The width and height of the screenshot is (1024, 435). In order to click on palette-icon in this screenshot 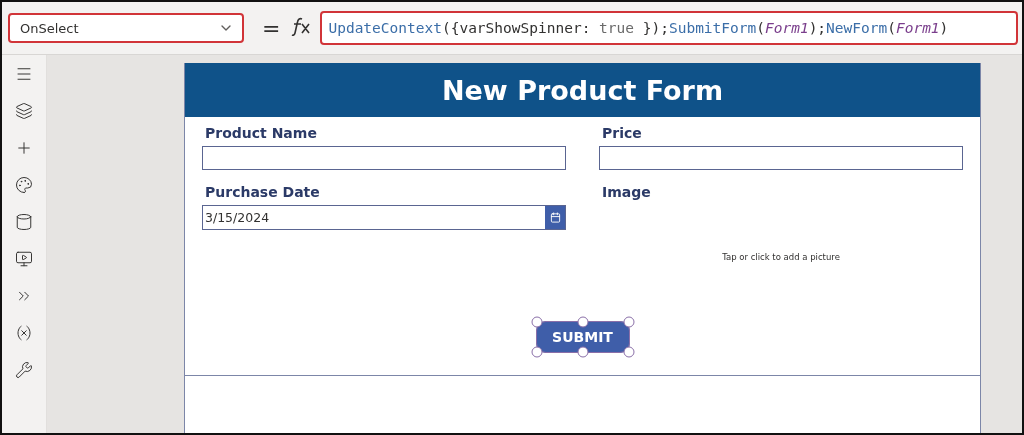, I will do `click(24, 185)`.